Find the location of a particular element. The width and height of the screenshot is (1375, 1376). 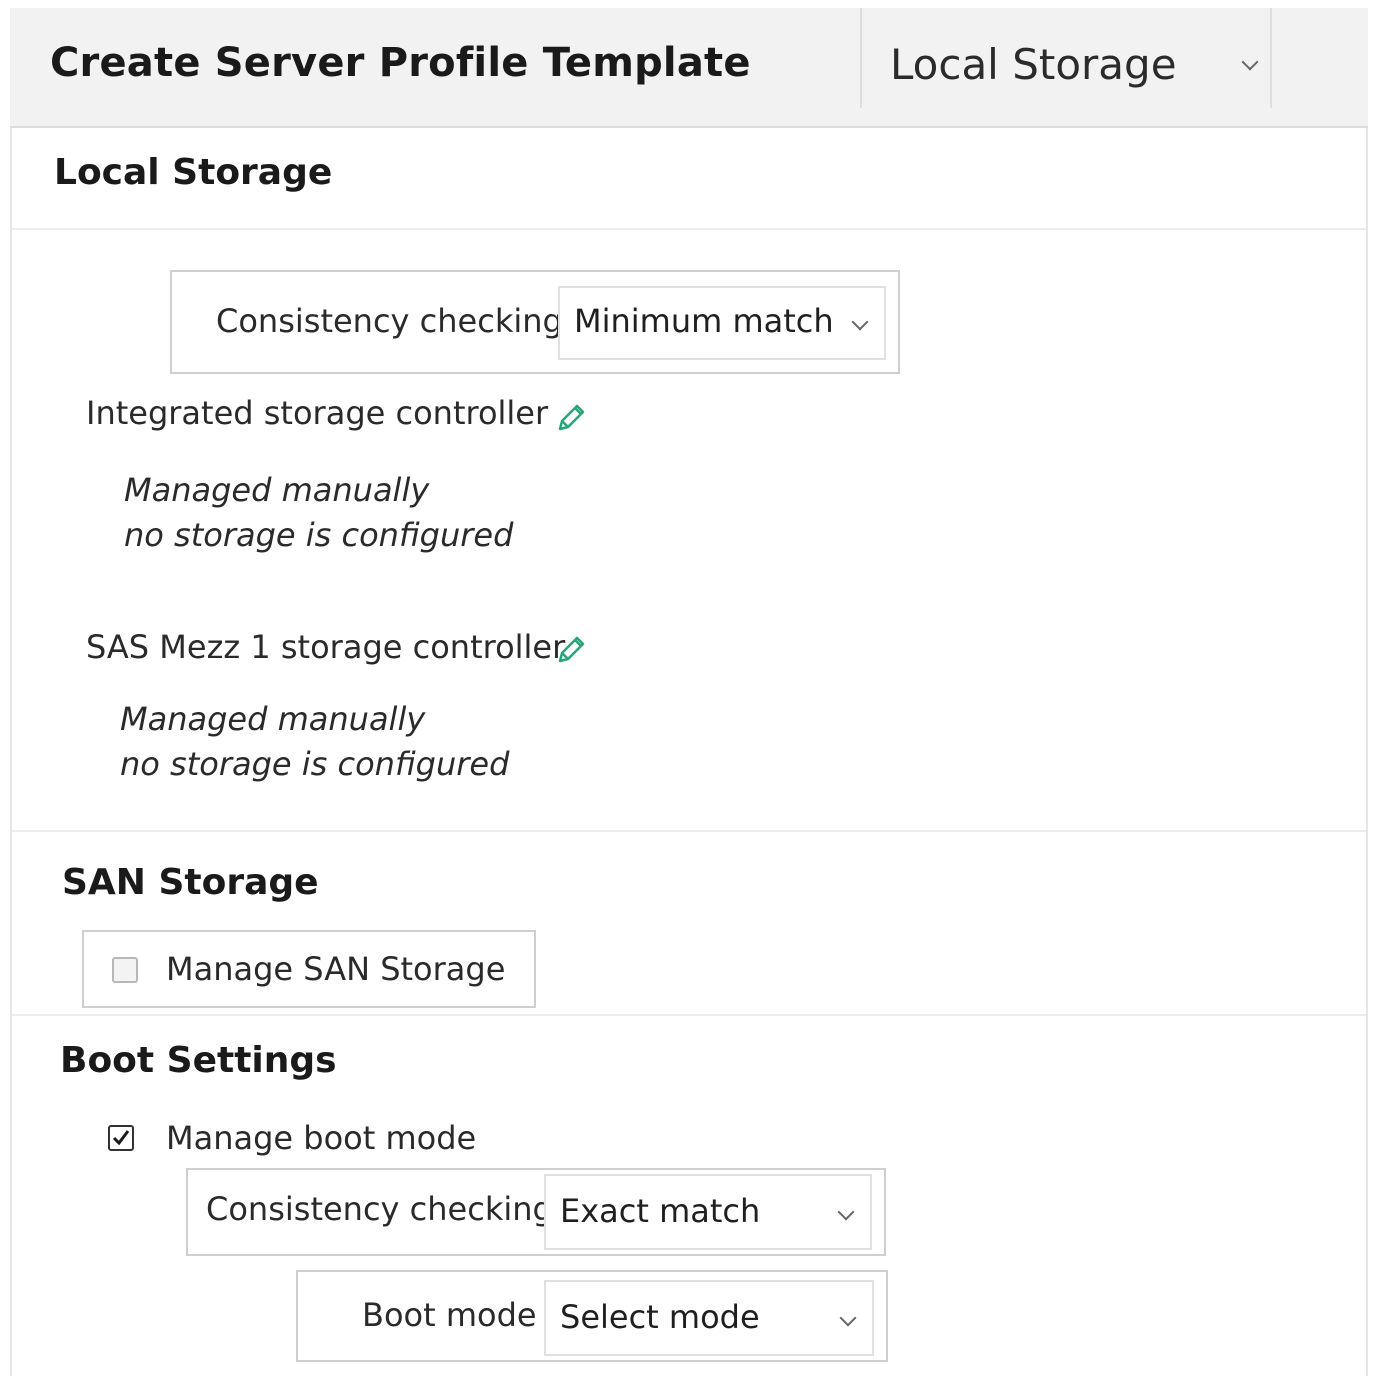

boot-consistency-value: Exact match is located at coordinates (660, 1211).